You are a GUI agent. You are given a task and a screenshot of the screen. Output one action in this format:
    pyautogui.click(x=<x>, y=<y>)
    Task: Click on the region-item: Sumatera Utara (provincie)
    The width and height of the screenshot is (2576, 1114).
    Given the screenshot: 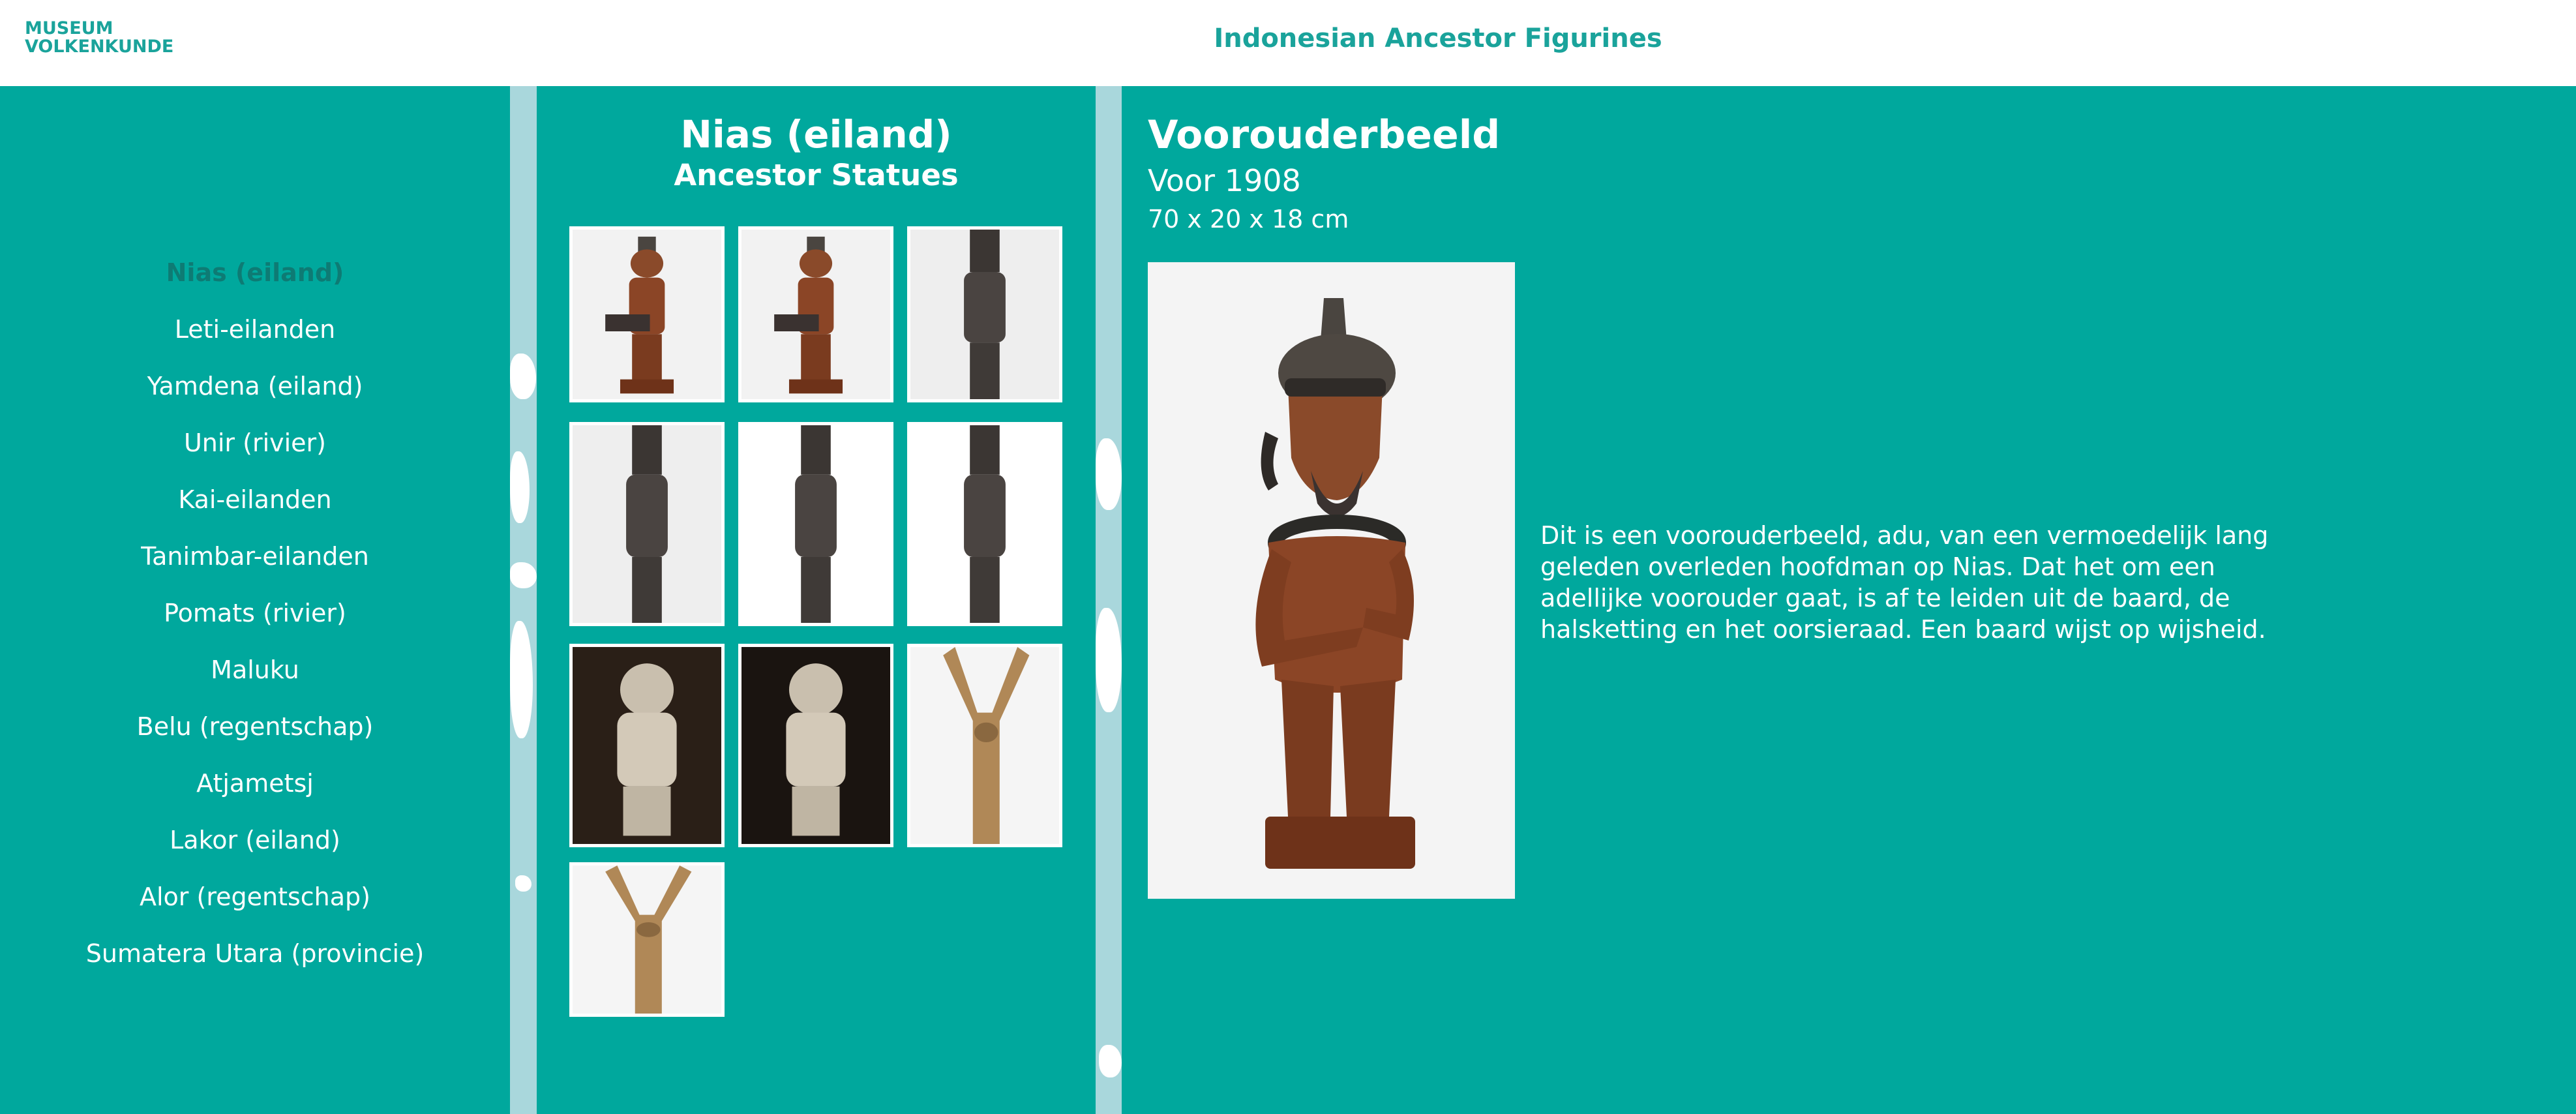 What is the action you would take?
    pyautogui.click(x=255, y=954)
    